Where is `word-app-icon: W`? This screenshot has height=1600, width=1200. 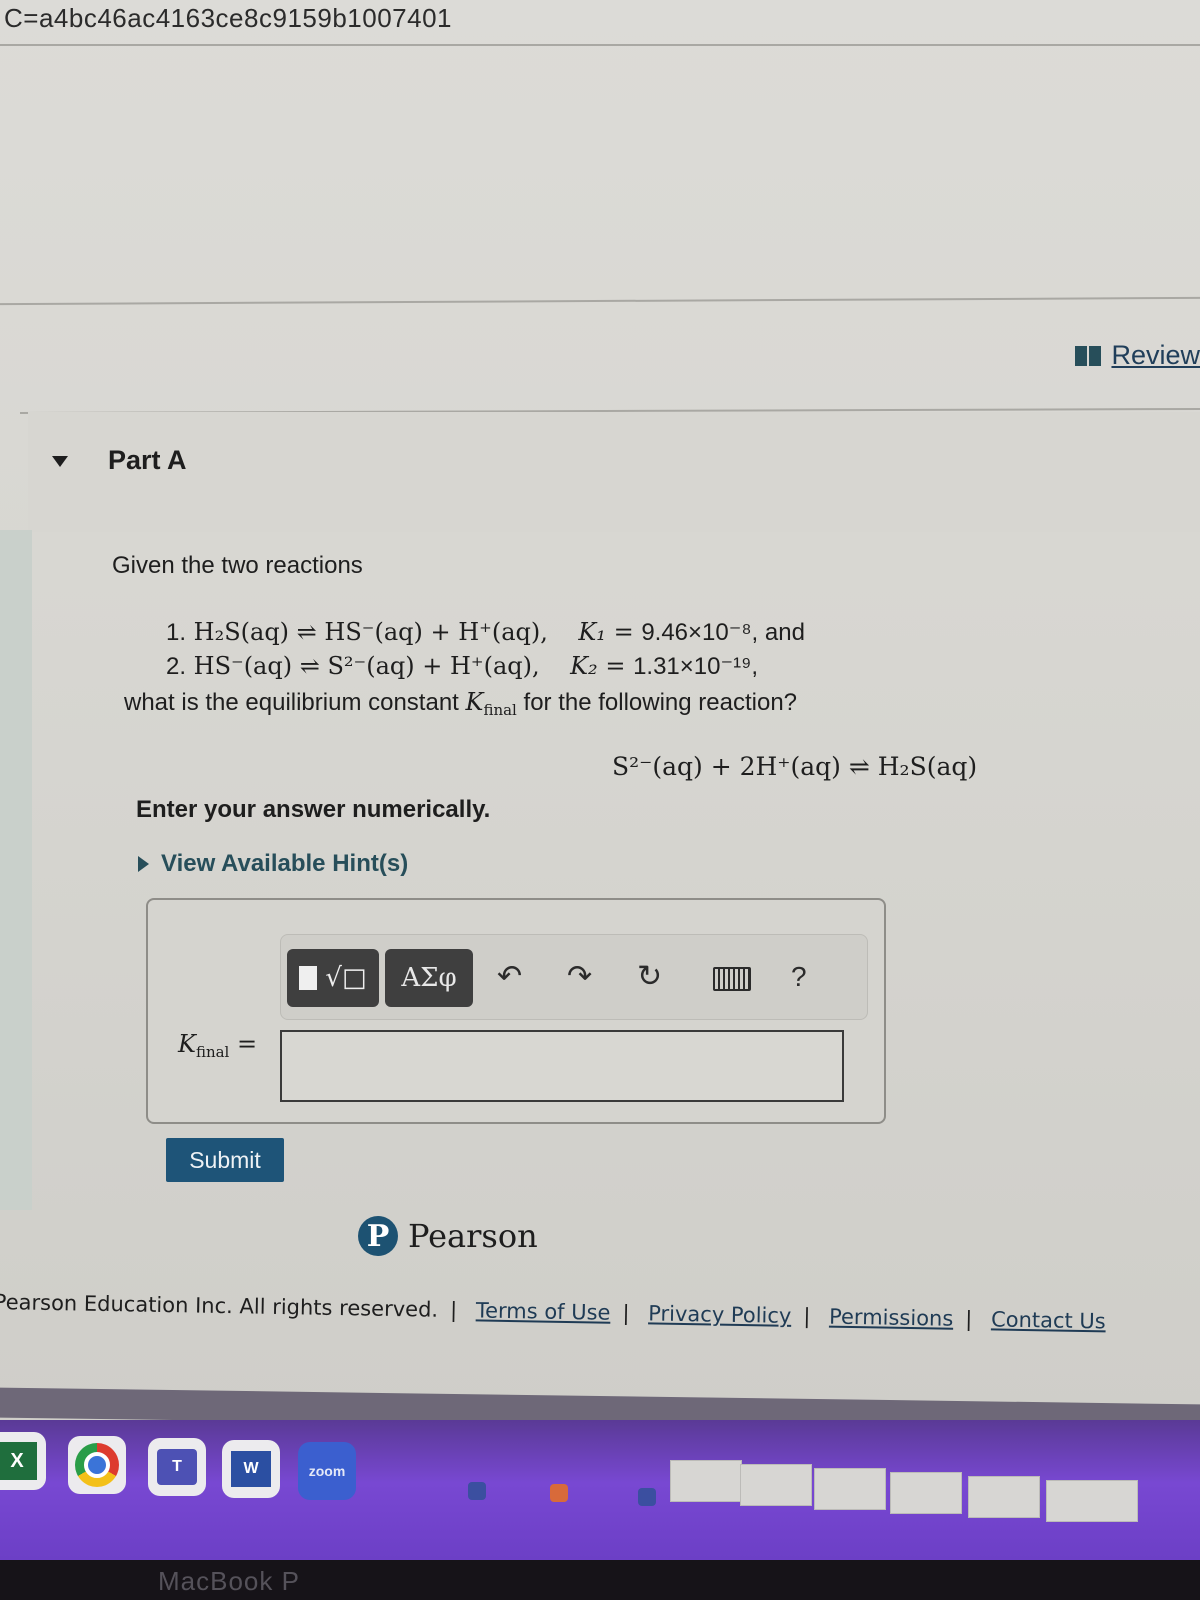
word-app-icon: W is located at coordinates (251, 1469).